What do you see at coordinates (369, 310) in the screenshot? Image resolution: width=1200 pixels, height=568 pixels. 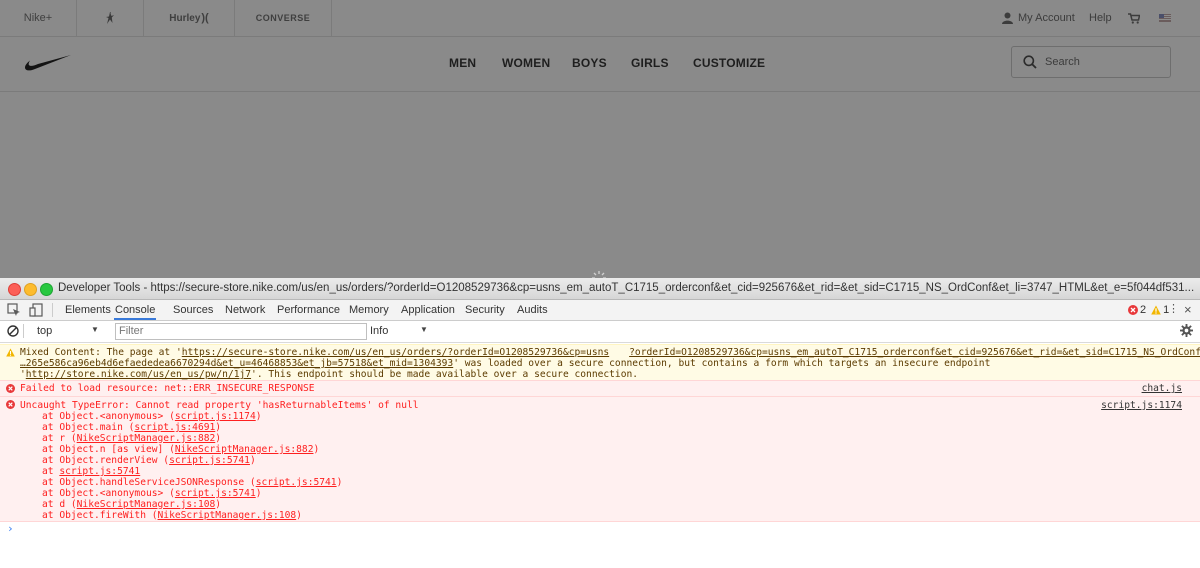 I see `tab-memory: Memory` at bounding box center [369, 310].